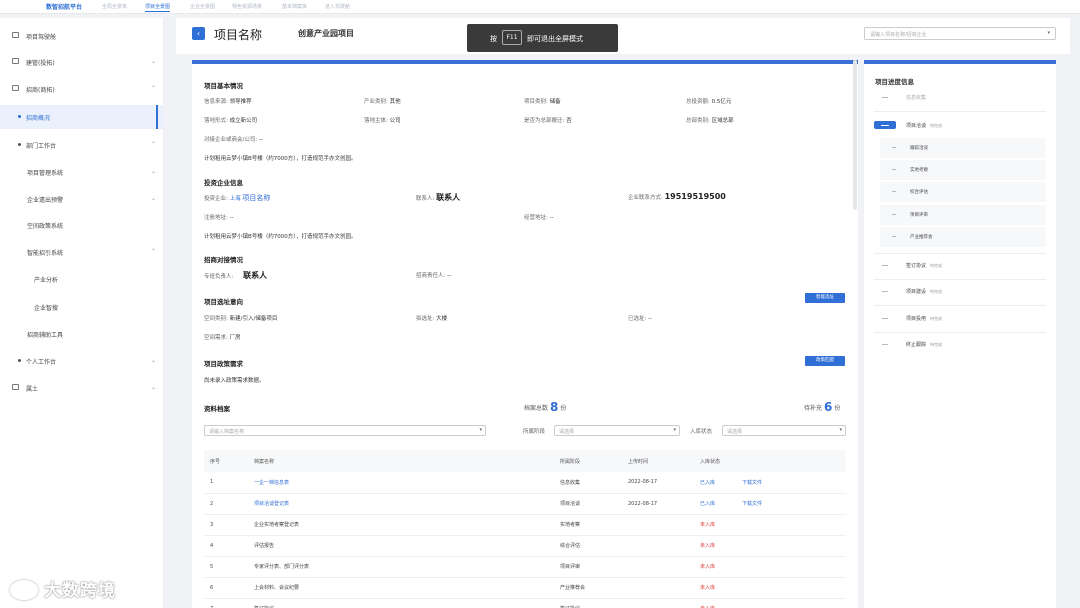  What do you see at coordinates (158, 7) in the screenshot?
I see `tab-project-panorama: 项目全景图` at bounding box center [158, 7].